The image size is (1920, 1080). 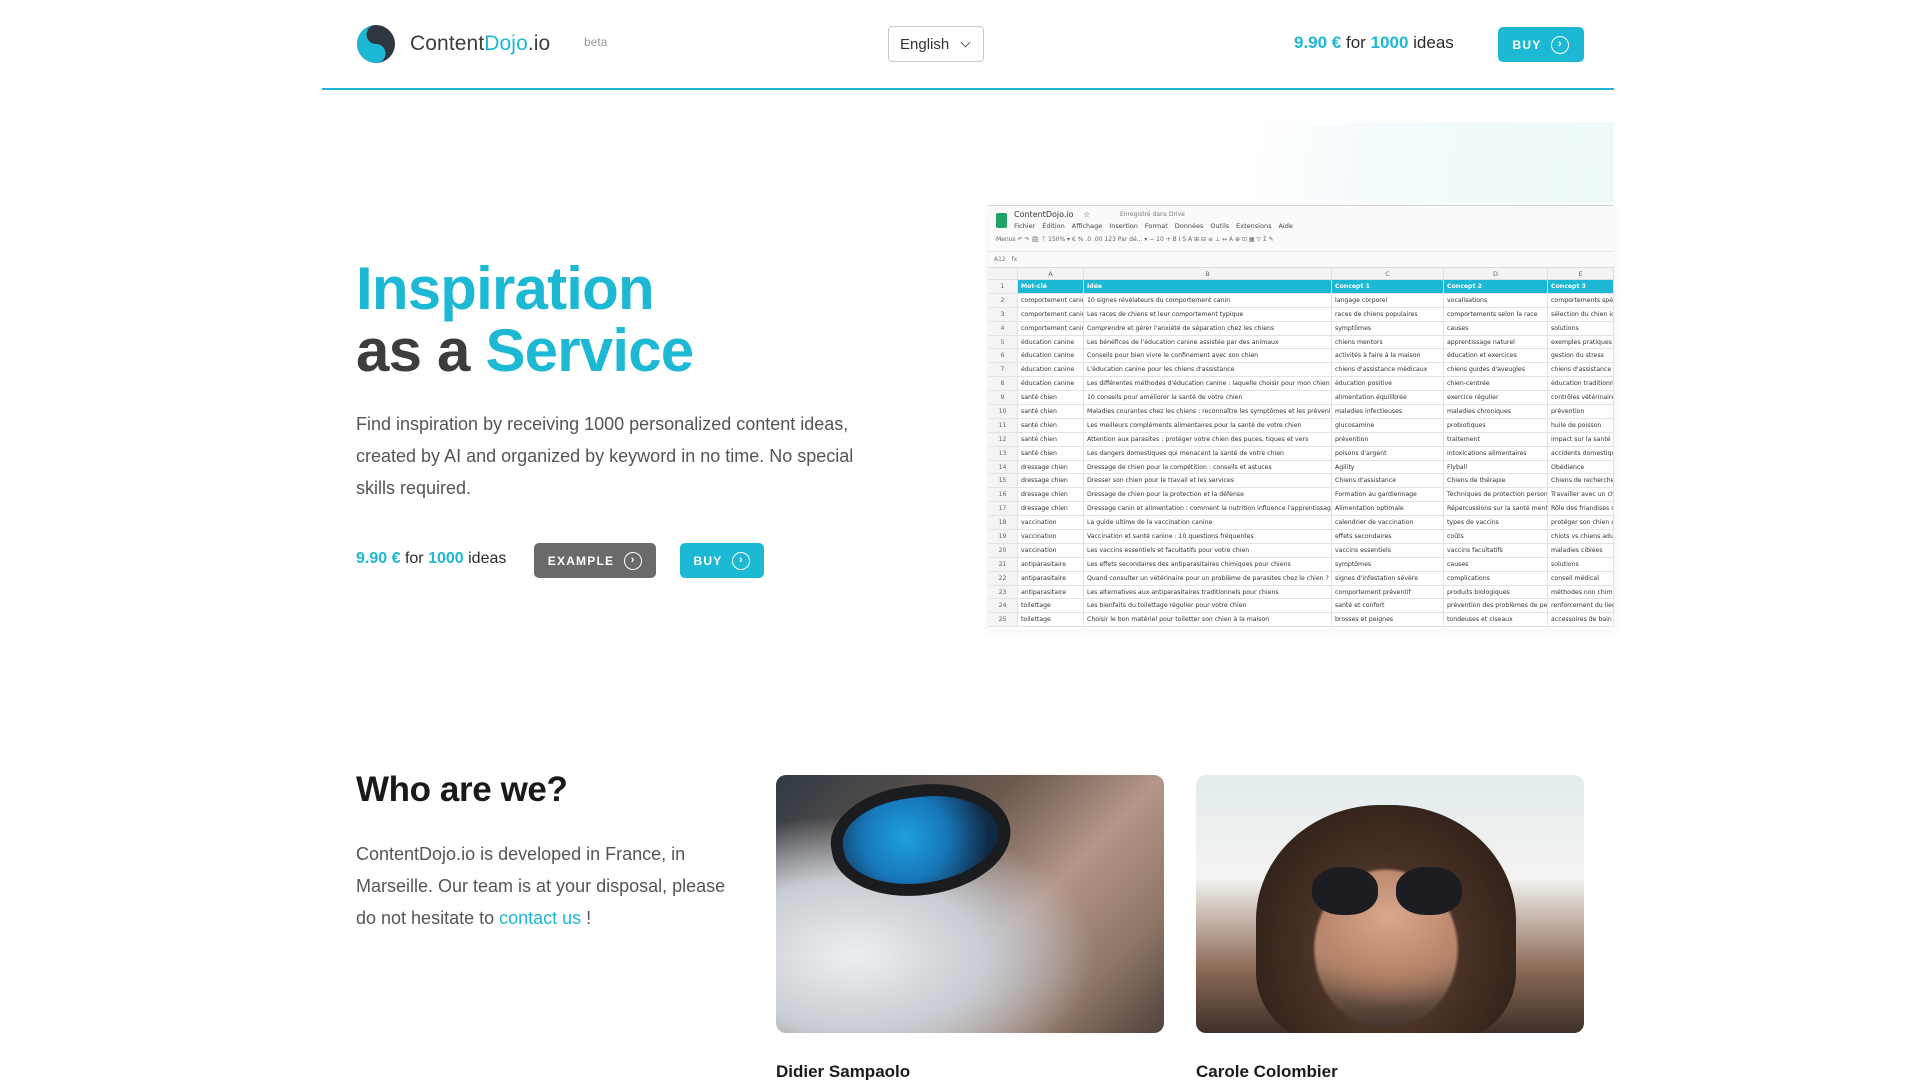 I want to click on sunglasses-lens, so click(x=1429, y=891).